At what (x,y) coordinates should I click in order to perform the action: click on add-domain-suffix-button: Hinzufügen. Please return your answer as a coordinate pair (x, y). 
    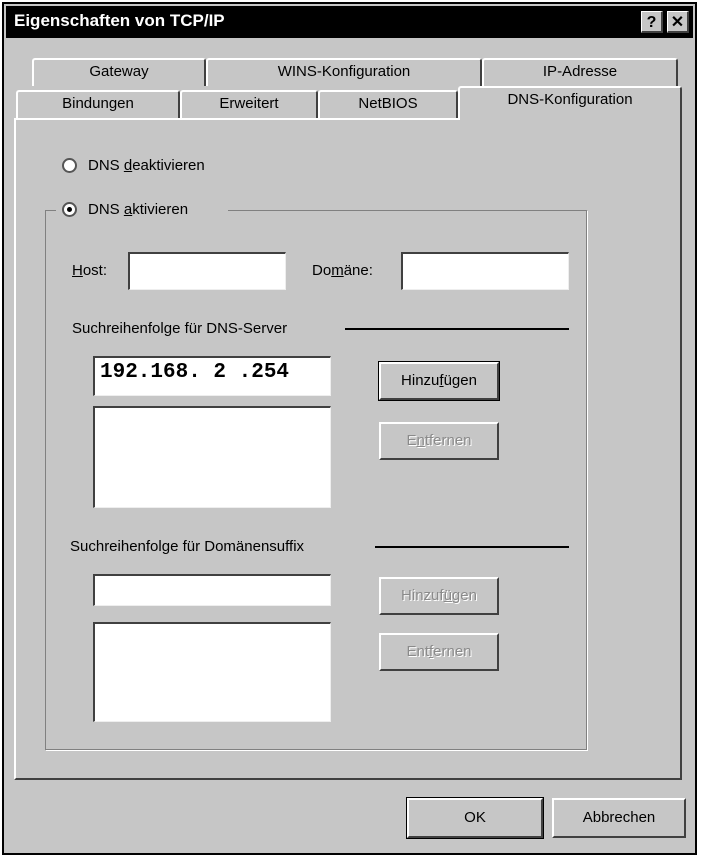
    Looking at the image, I should click on (439, 596).